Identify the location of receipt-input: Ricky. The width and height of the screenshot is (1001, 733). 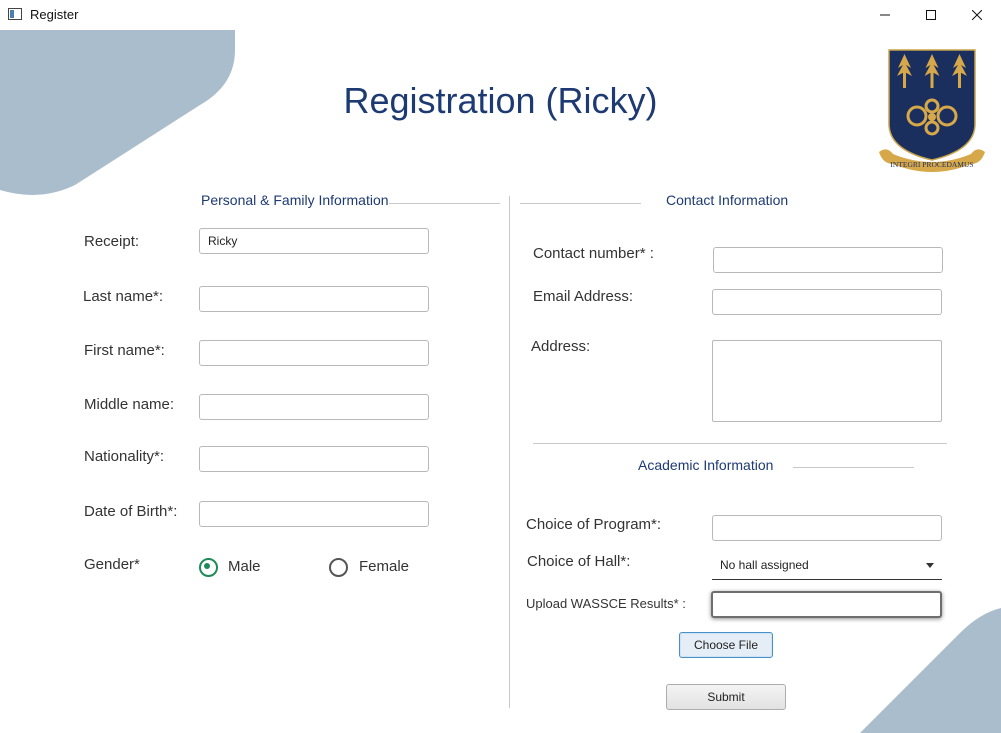
(314, 241).